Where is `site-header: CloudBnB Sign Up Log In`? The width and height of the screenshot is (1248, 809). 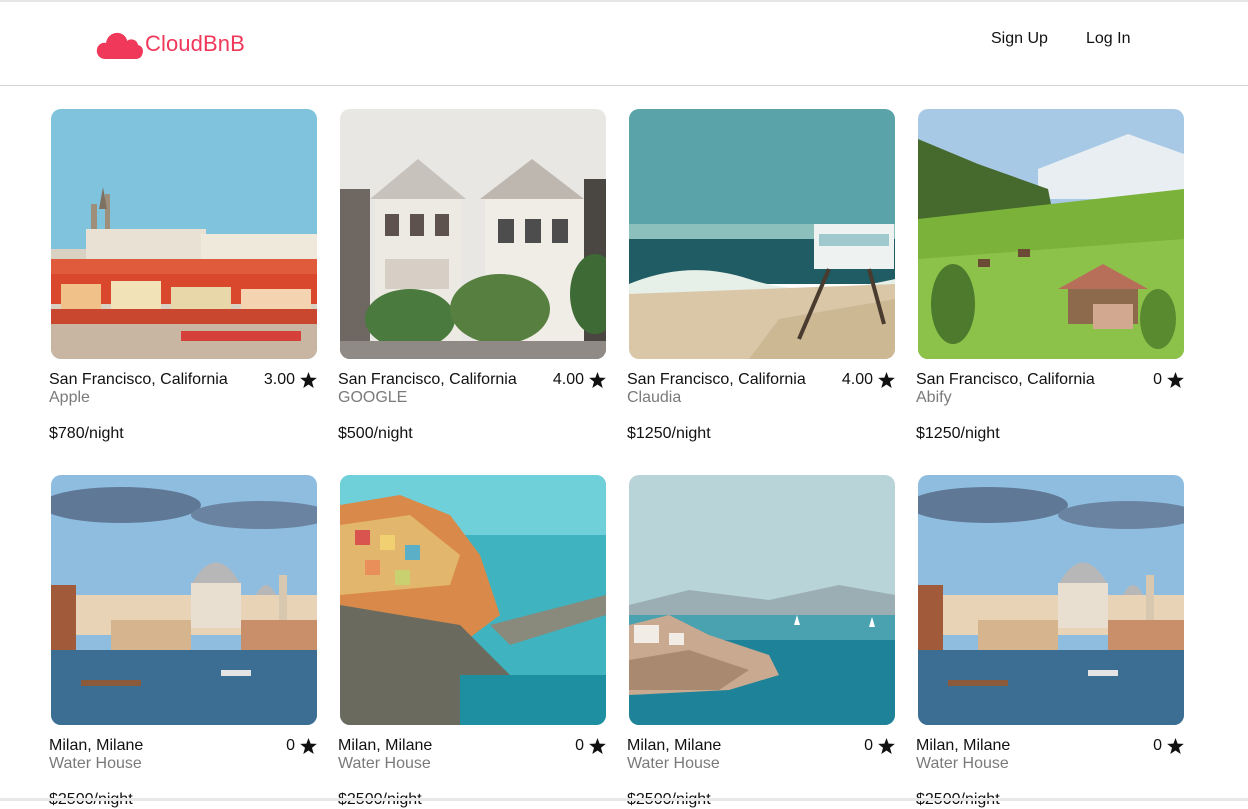
site-header: CloudBnB Sign Up Log In is located at coordinates (624, 44).